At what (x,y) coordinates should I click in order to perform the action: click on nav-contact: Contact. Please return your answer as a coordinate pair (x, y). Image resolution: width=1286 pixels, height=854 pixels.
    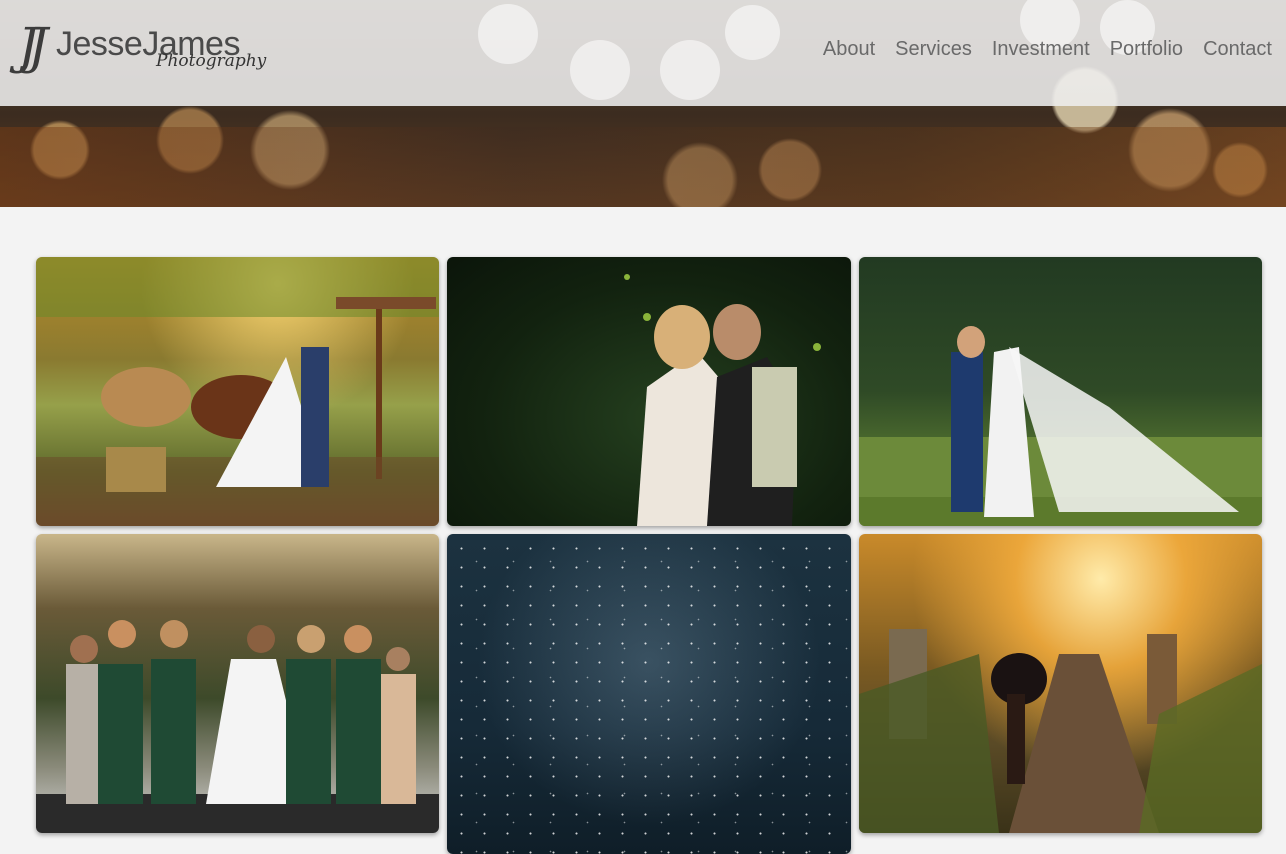
    Looking at the image, I should click on (1237, 49).